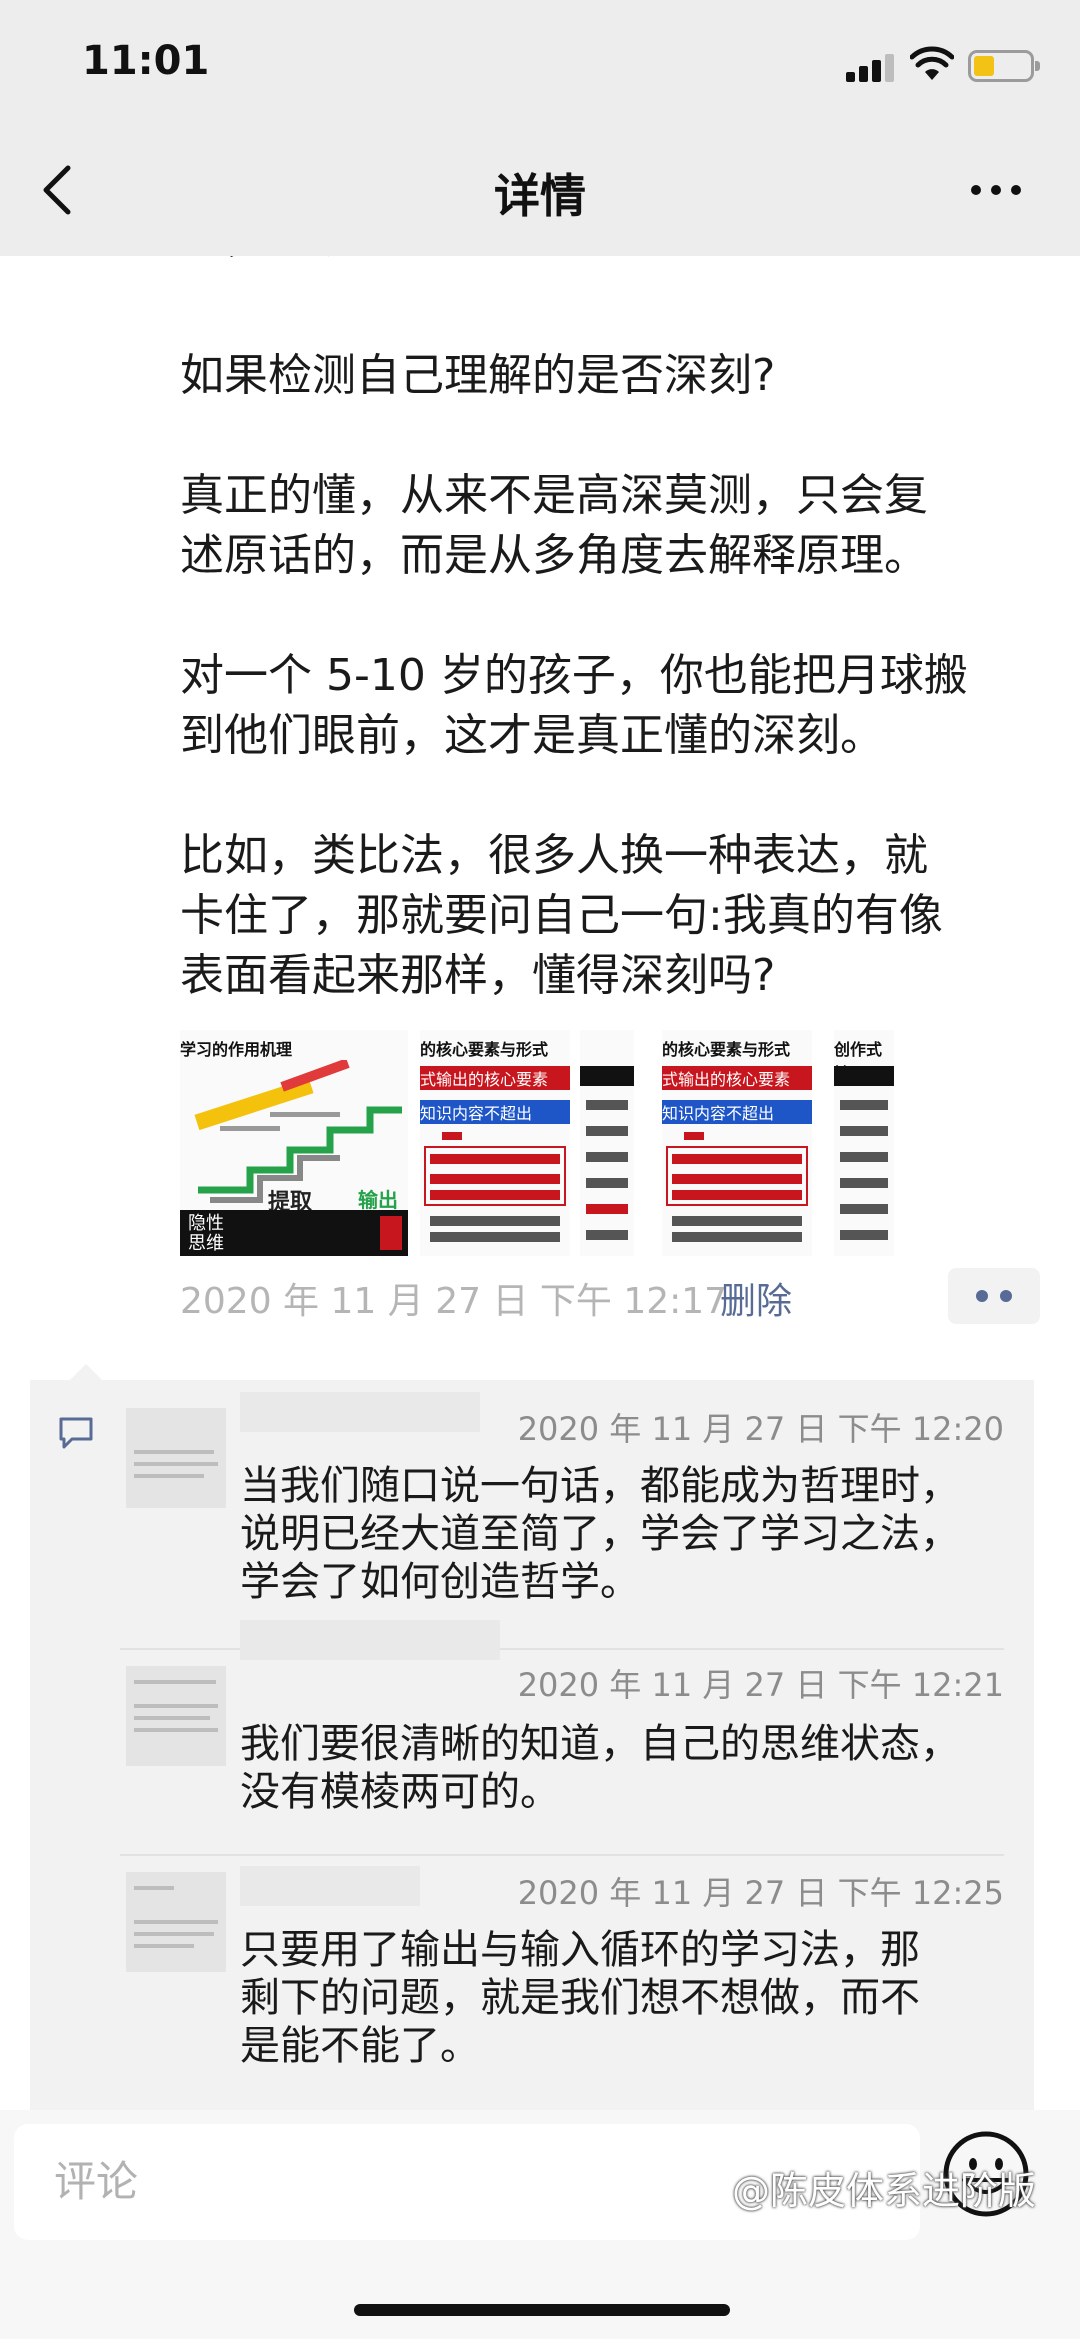  I want to click on comment-timestamp: 2020 年 11 月 27 日 下午 12:21, so click(760, 1685).